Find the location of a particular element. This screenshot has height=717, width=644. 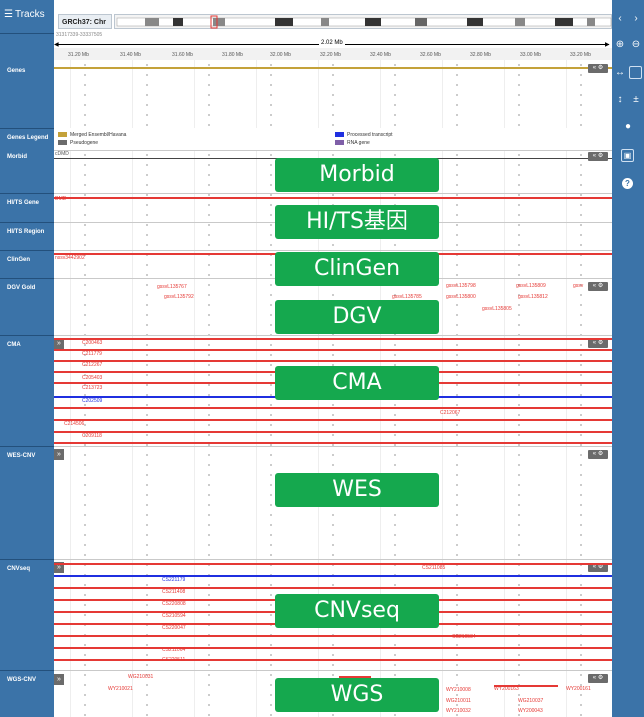

clingen-track: nssv3442902 ClinGen is located at coordinates (333, 268).